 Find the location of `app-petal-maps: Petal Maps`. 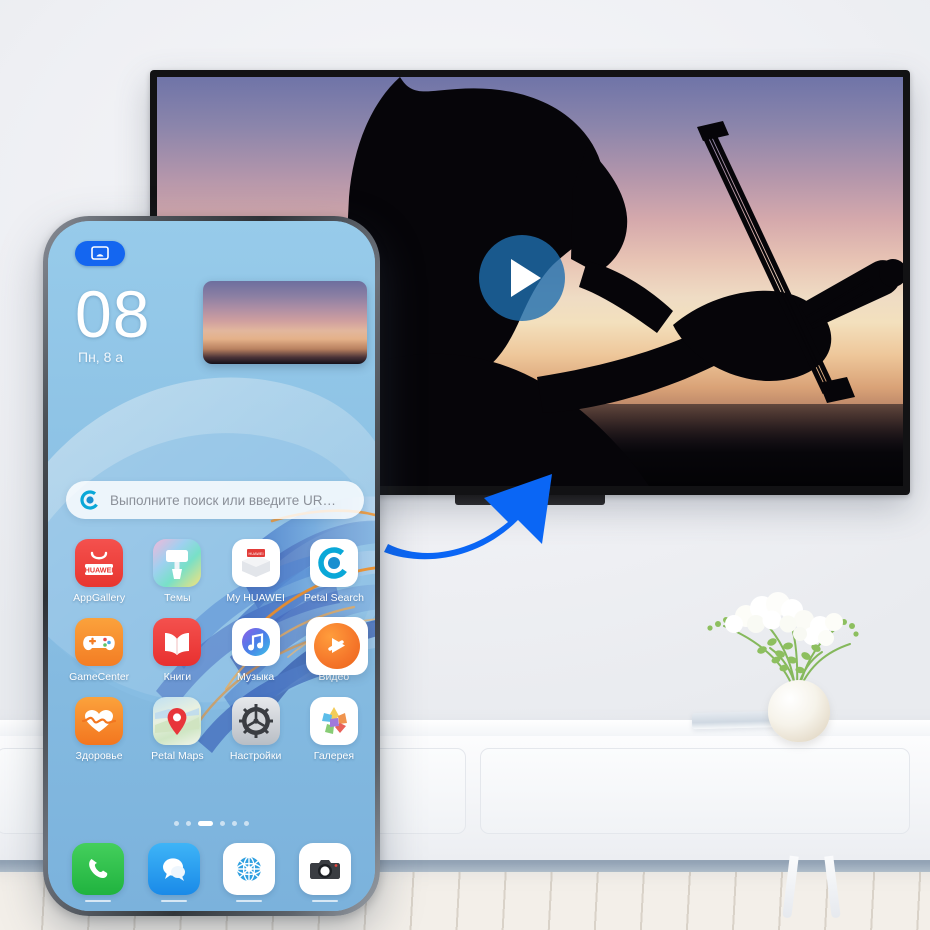

app-petal-maps: Petal Maps is located at coordinates (177, 729).